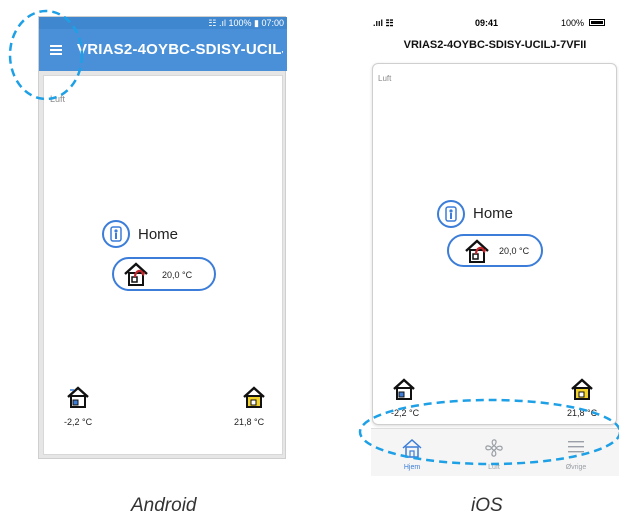 The image size is (619, 520). I want to click on tab-luft: Luft, so click(494, 452).